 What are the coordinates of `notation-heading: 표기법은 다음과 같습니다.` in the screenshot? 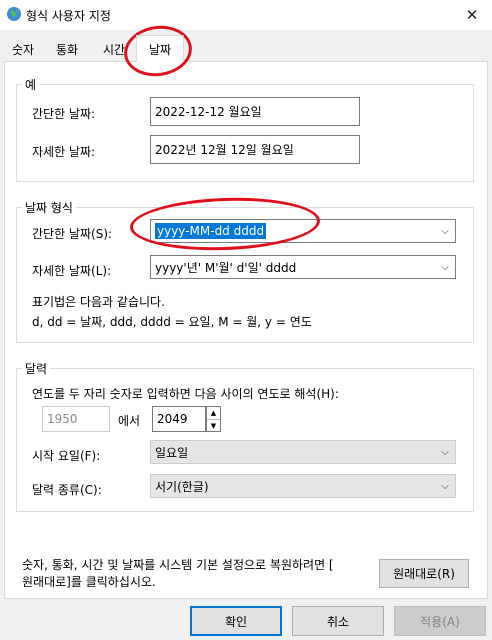 It's located at (98, 302).